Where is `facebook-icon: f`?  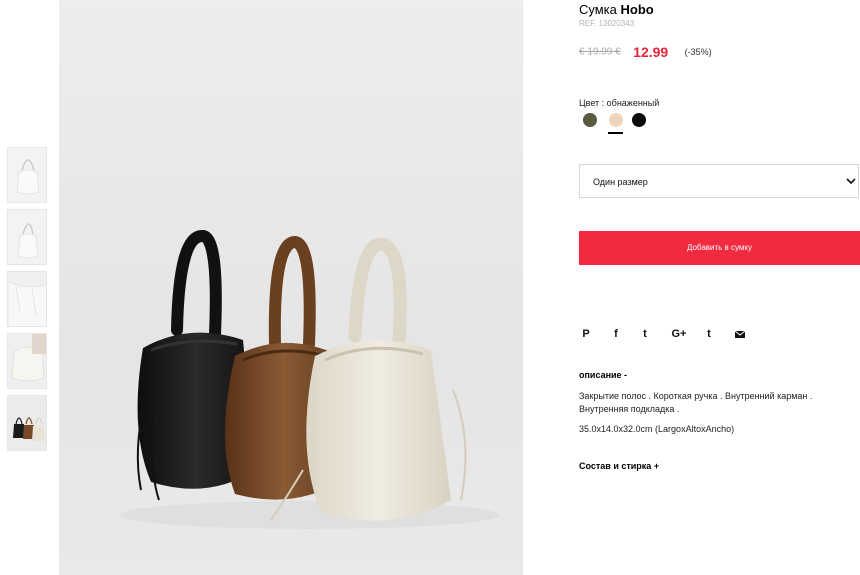 facebook-icon: f is located at coordinates (616, 334).